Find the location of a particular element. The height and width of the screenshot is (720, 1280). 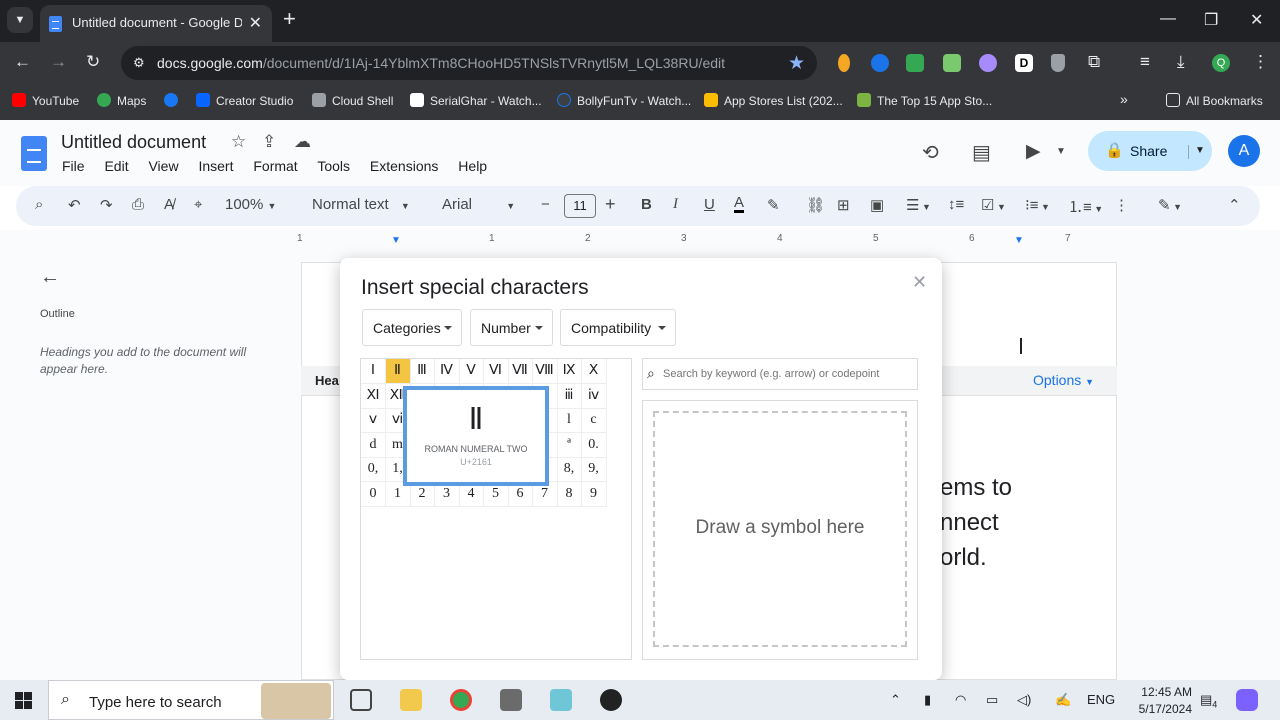

highlight-icon: ✎ is located at coordinates (773, 205).